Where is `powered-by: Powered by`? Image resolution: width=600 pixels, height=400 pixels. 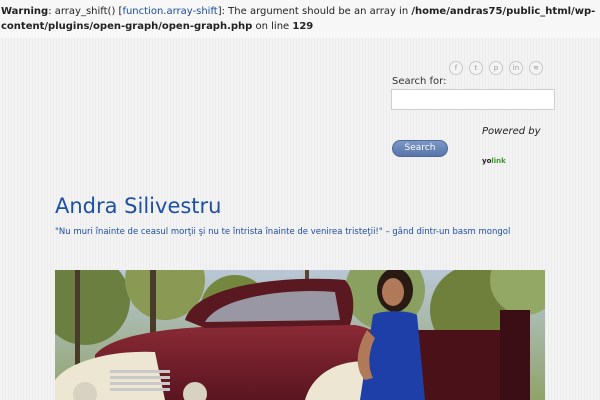
powered-by: Powered by is located at coordinates (511, 131).